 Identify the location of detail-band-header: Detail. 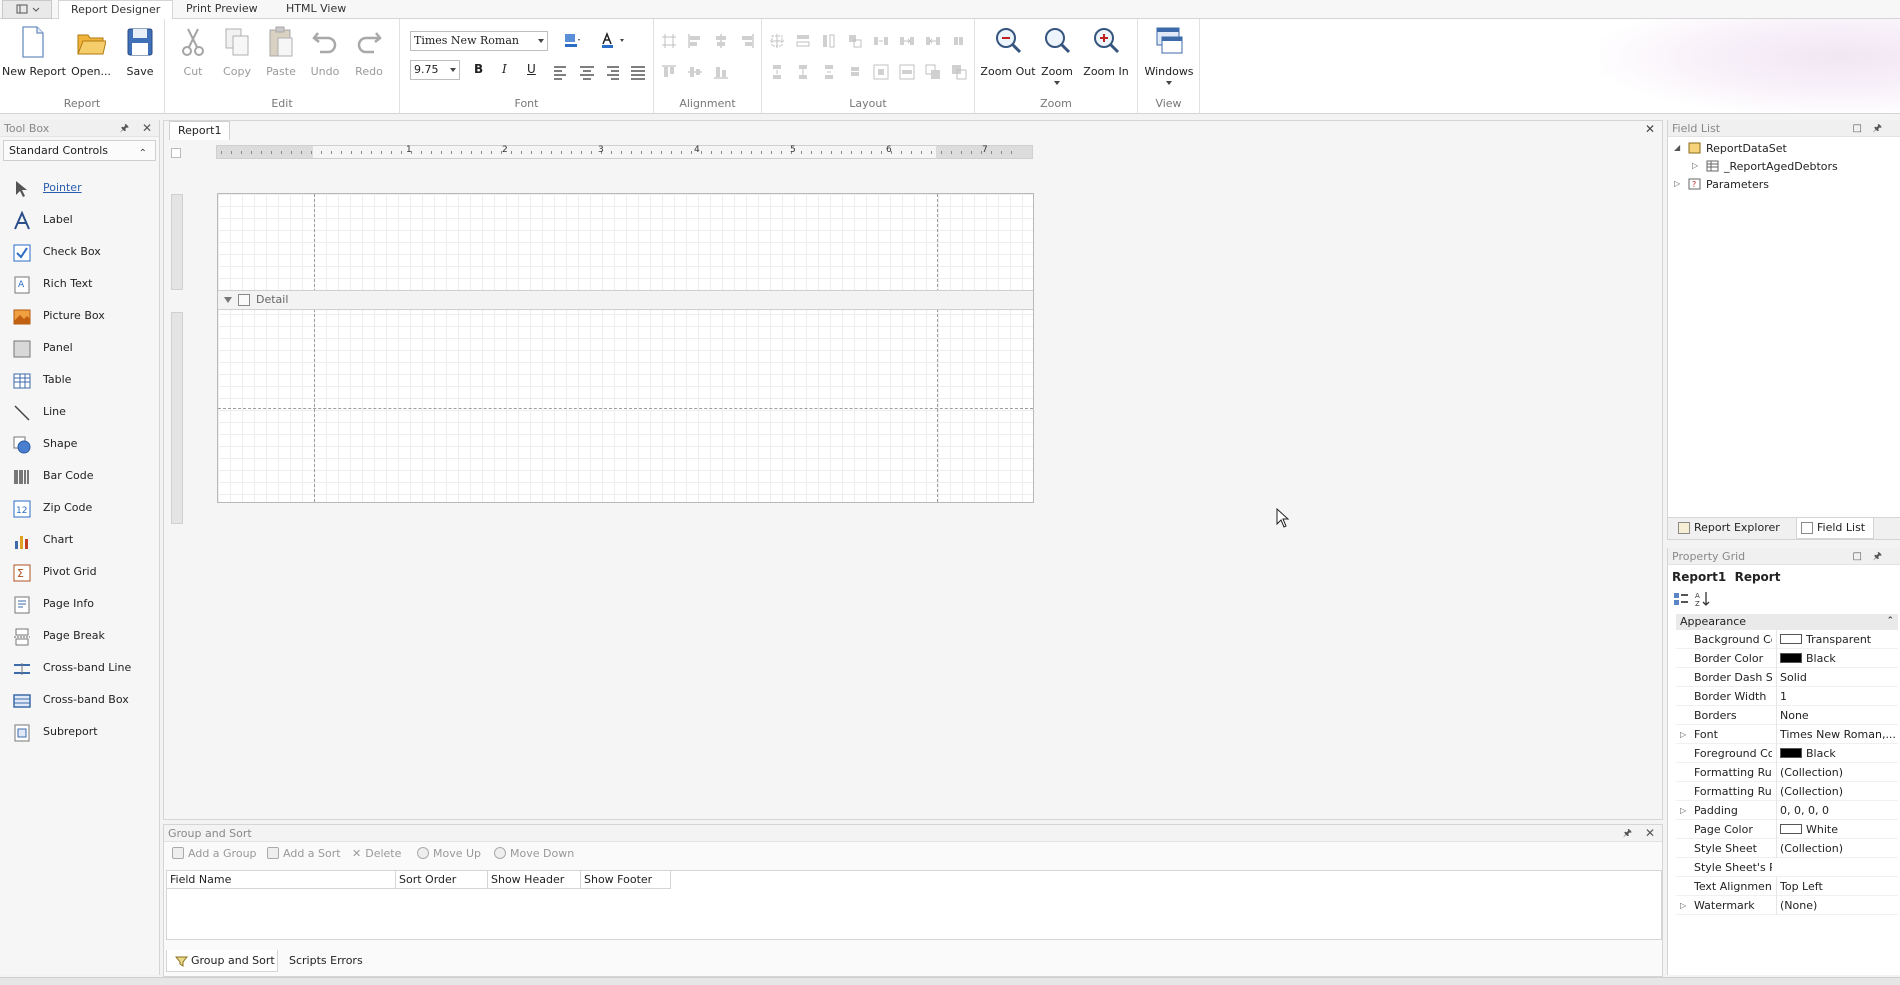
(625, 300).